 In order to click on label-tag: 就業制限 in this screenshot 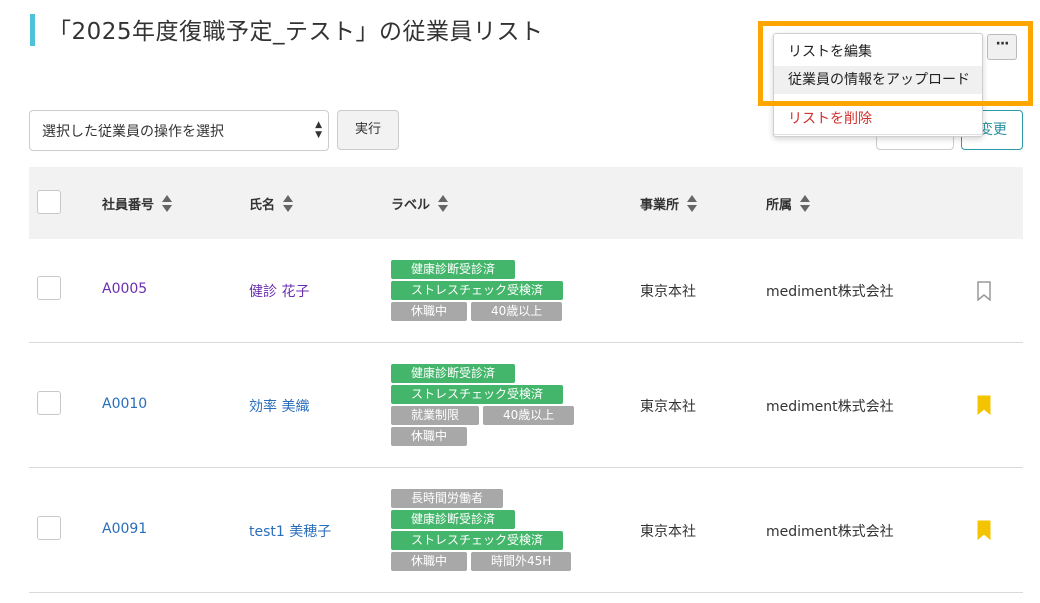, I will do `click(435, 415)`.